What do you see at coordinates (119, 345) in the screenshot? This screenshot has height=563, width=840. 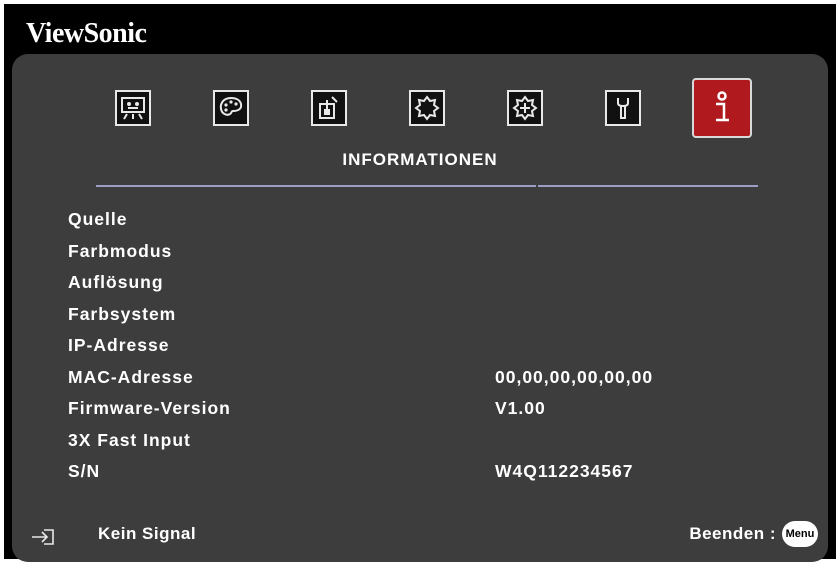 I see `row-label: IP-Adresse` at bounding box center [119, 345].